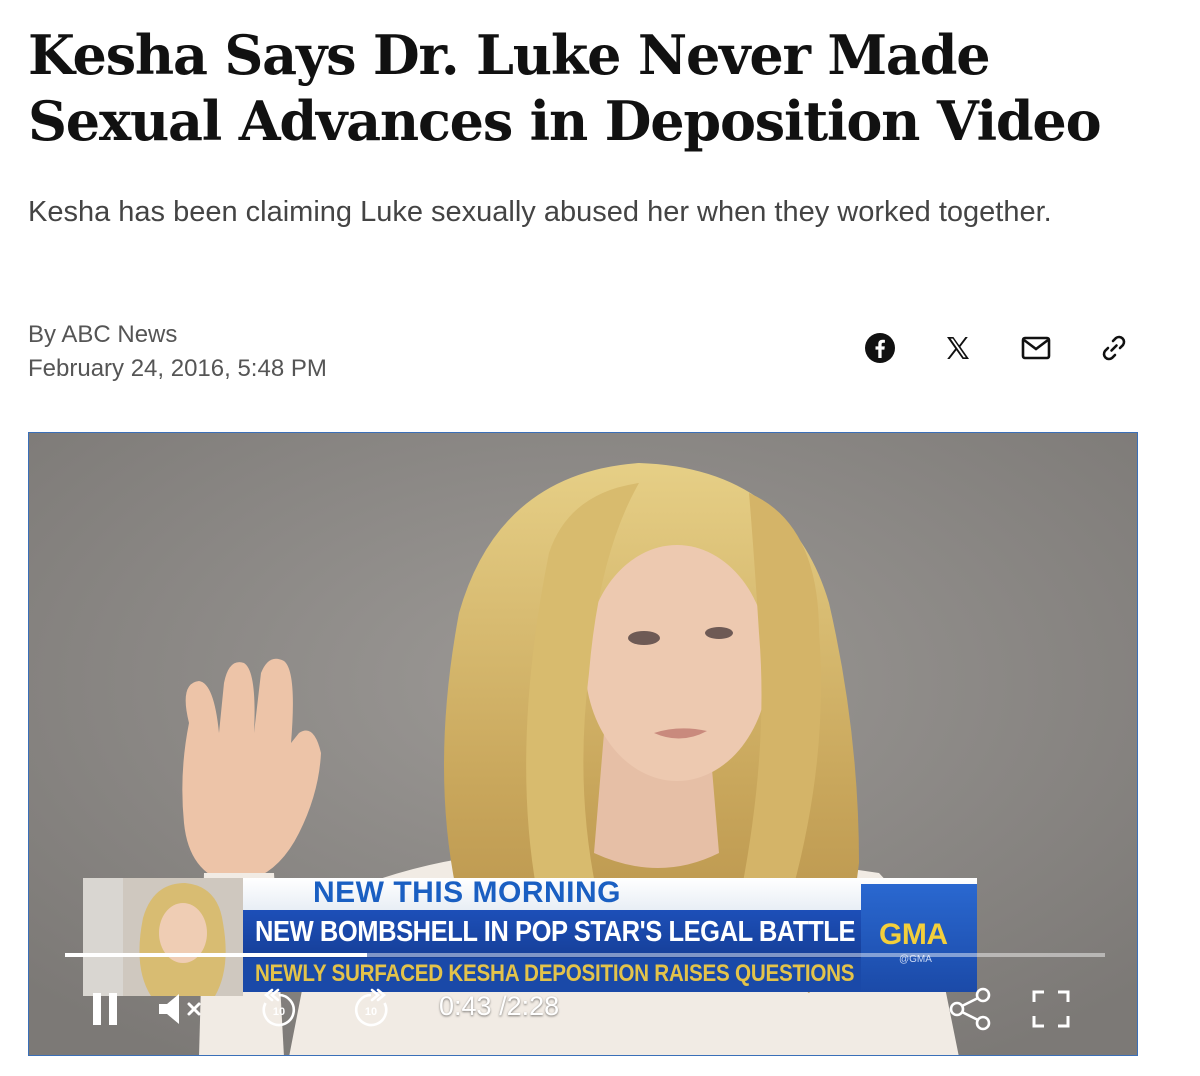 The height and width of the screenshot is (1076, 1200). Describe the element at coordinates (279, 1012) in the screenshot. I see `skip-back-seconds: 10` at that location.